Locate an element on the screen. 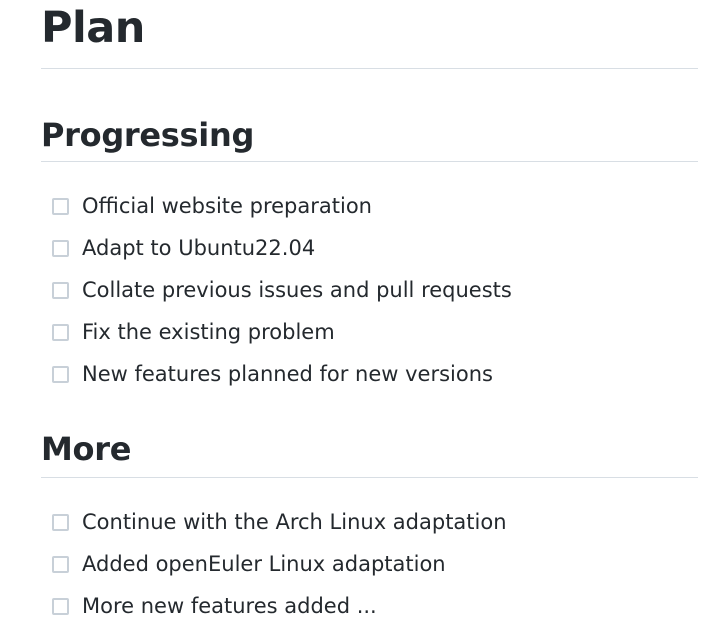  task-item: Official website preparation is located at coordinates (375, 206).